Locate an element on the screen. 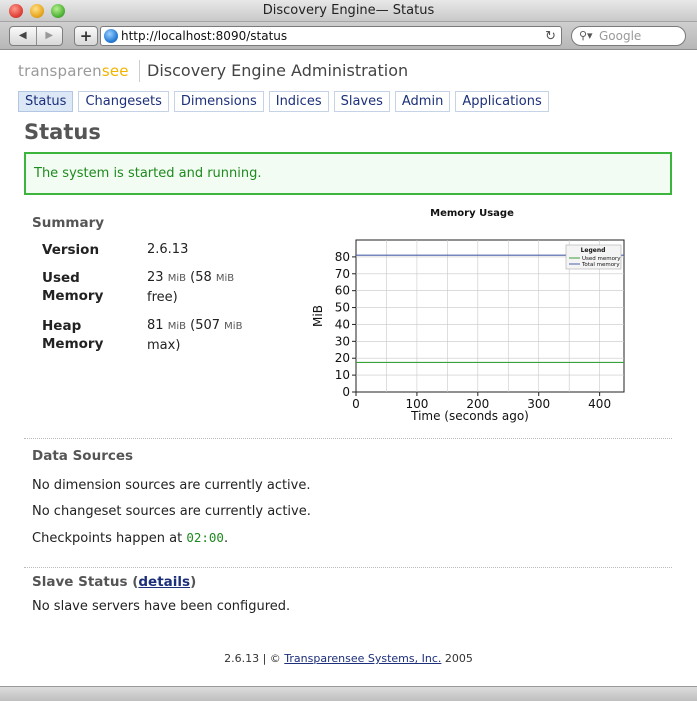 This screenshot has width=697, height=701. forward-arrow-icon: ▶ is located at coordinates (49, 35).